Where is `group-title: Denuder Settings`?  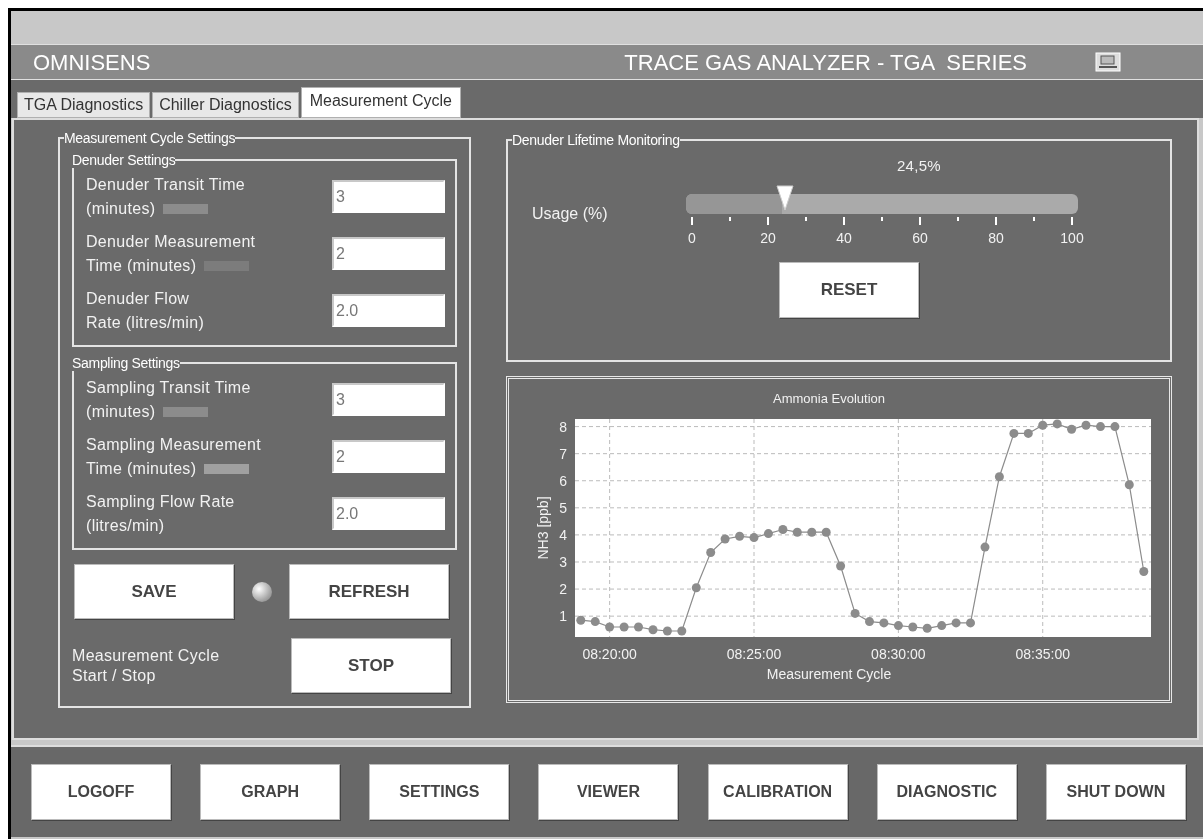
group-title: Denuder Settings is located at coordinates (124, 160).